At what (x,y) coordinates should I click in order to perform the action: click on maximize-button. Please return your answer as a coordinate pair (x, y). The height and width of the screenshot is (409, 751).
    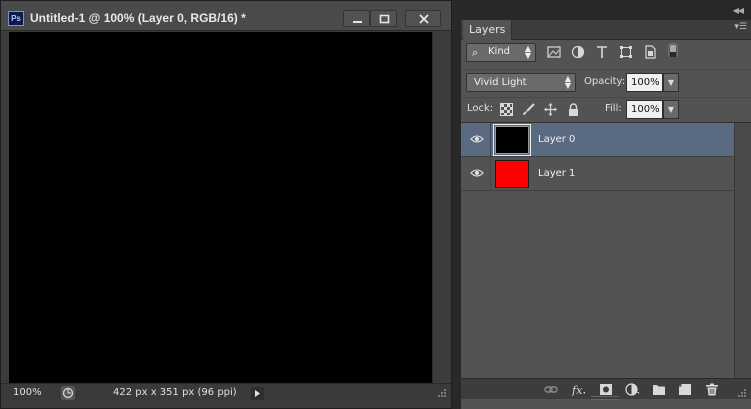
    Looking at the image, I should click on (383, 18).